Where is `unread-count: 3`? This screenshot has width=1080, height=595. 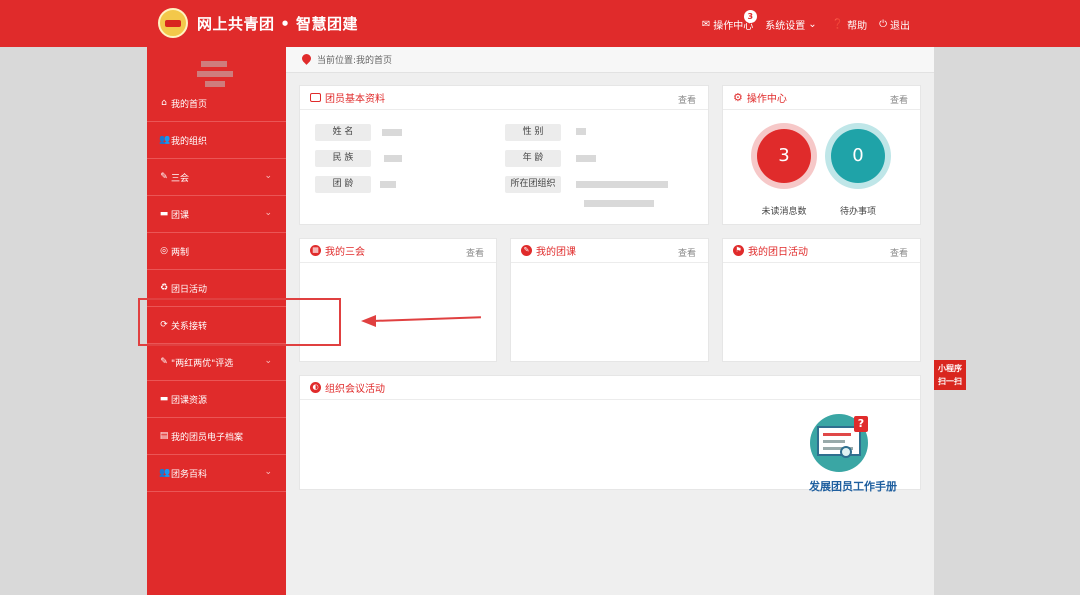 unread-count: 3 is located at coordinates (784, 156).